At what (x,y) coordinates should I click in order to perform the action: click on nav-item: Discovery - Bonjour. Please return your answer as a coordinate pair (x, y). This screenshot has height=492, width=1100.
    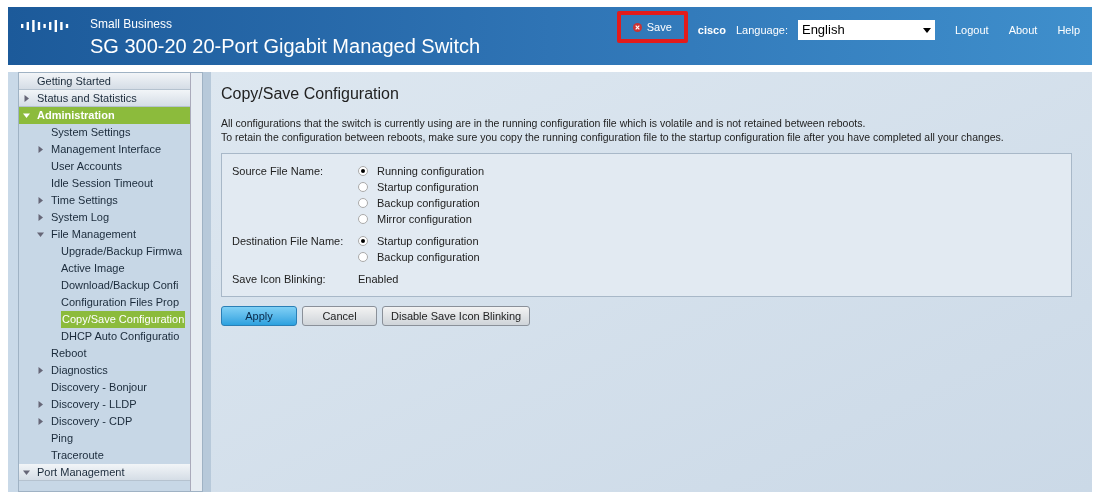
    Looking at the image, I should click on (104, 387).